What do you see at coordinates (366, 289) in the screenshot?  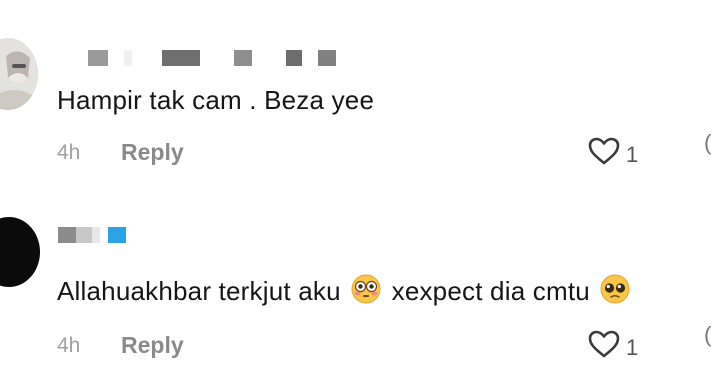 I see `flushed-face-emoji` at bounding box center [366, 289].